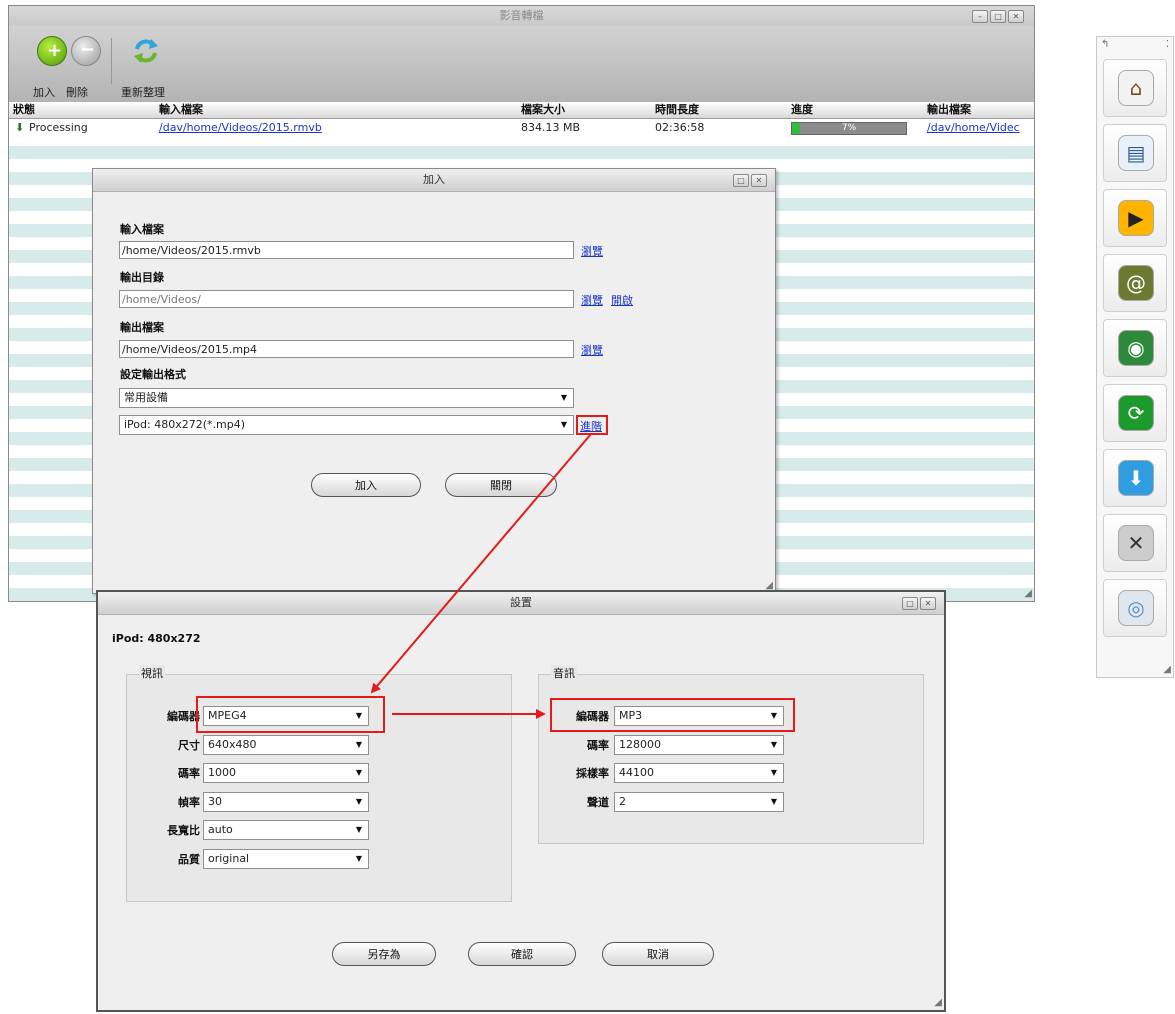 This screenshot has width=1175, height=1014. I want to click on dock-button: ◎, so click(1135, 608).